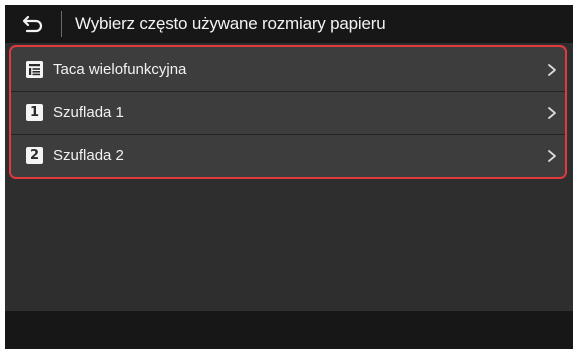  What do you see at coordinates (61, 24) in the screenshot?
I see `title-divider` at bounding box center [61, 24].